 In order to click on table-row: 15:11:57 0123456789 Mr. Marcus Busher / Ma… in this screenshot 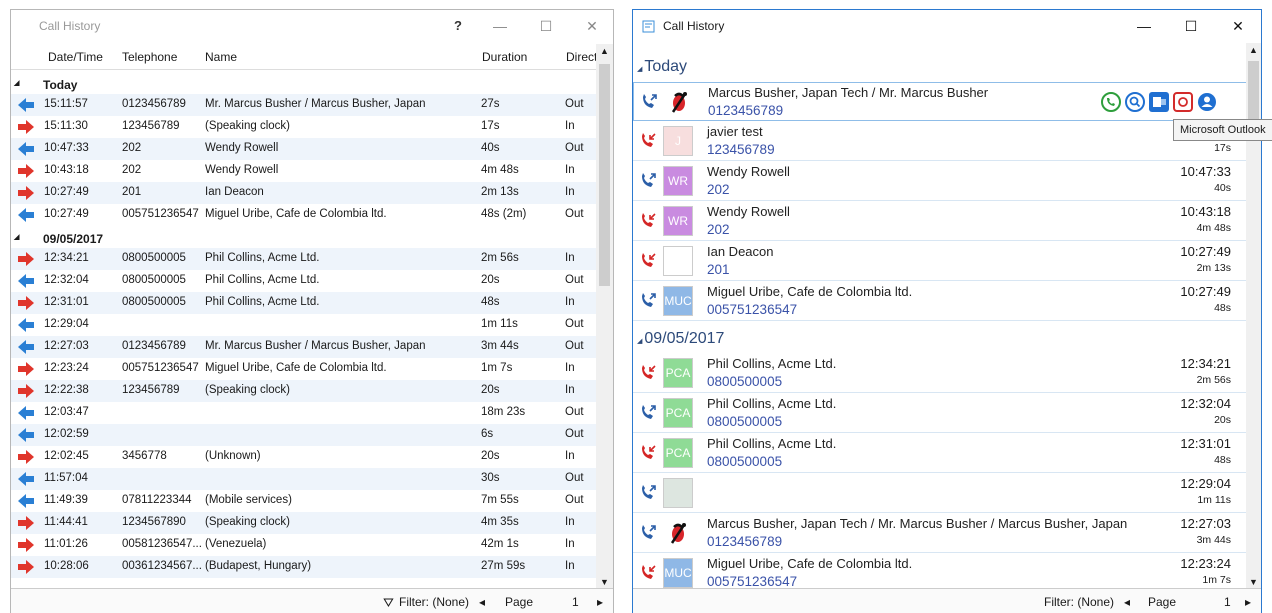, I will do `click(303, 105)`.